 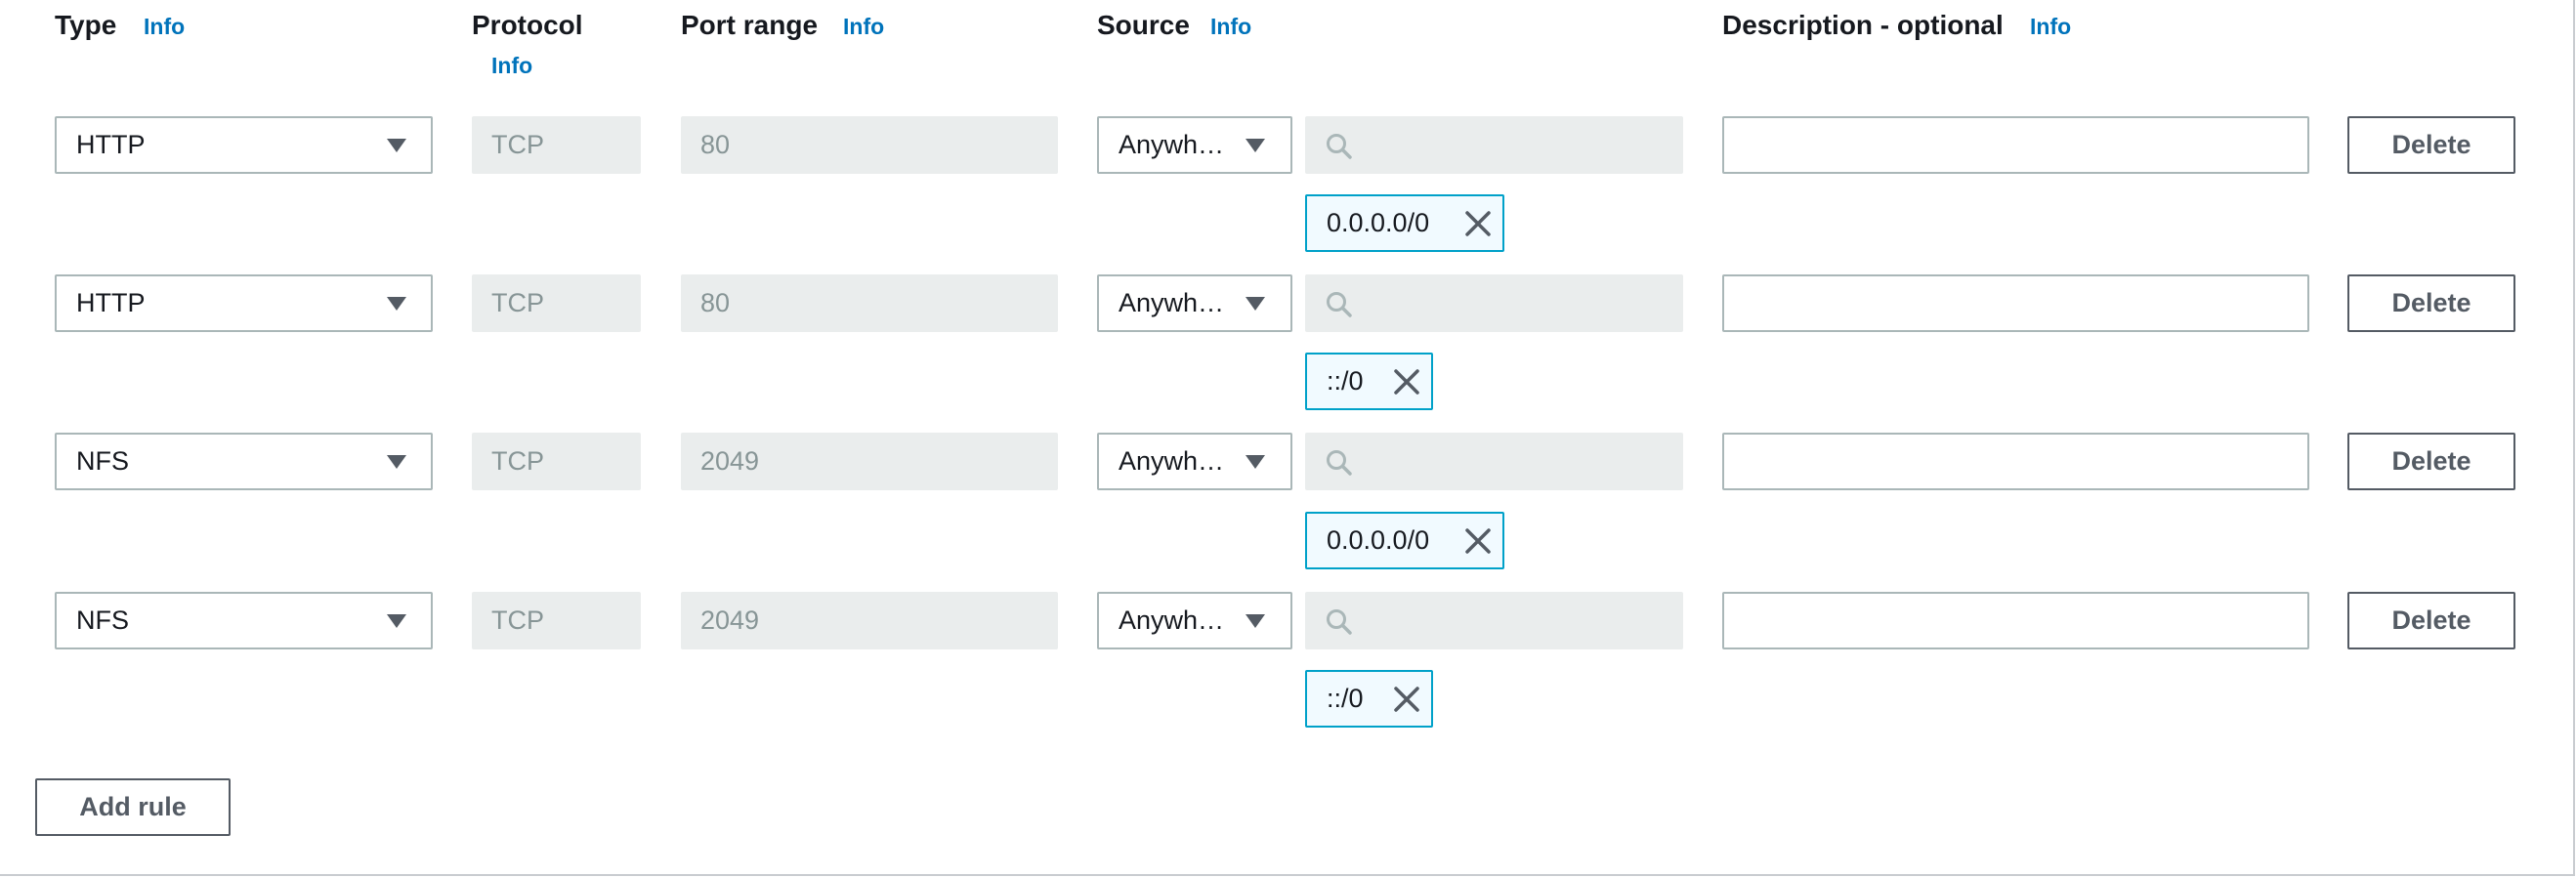 I want to click on description-header: Description - optional, so click(x=1863, y=25).